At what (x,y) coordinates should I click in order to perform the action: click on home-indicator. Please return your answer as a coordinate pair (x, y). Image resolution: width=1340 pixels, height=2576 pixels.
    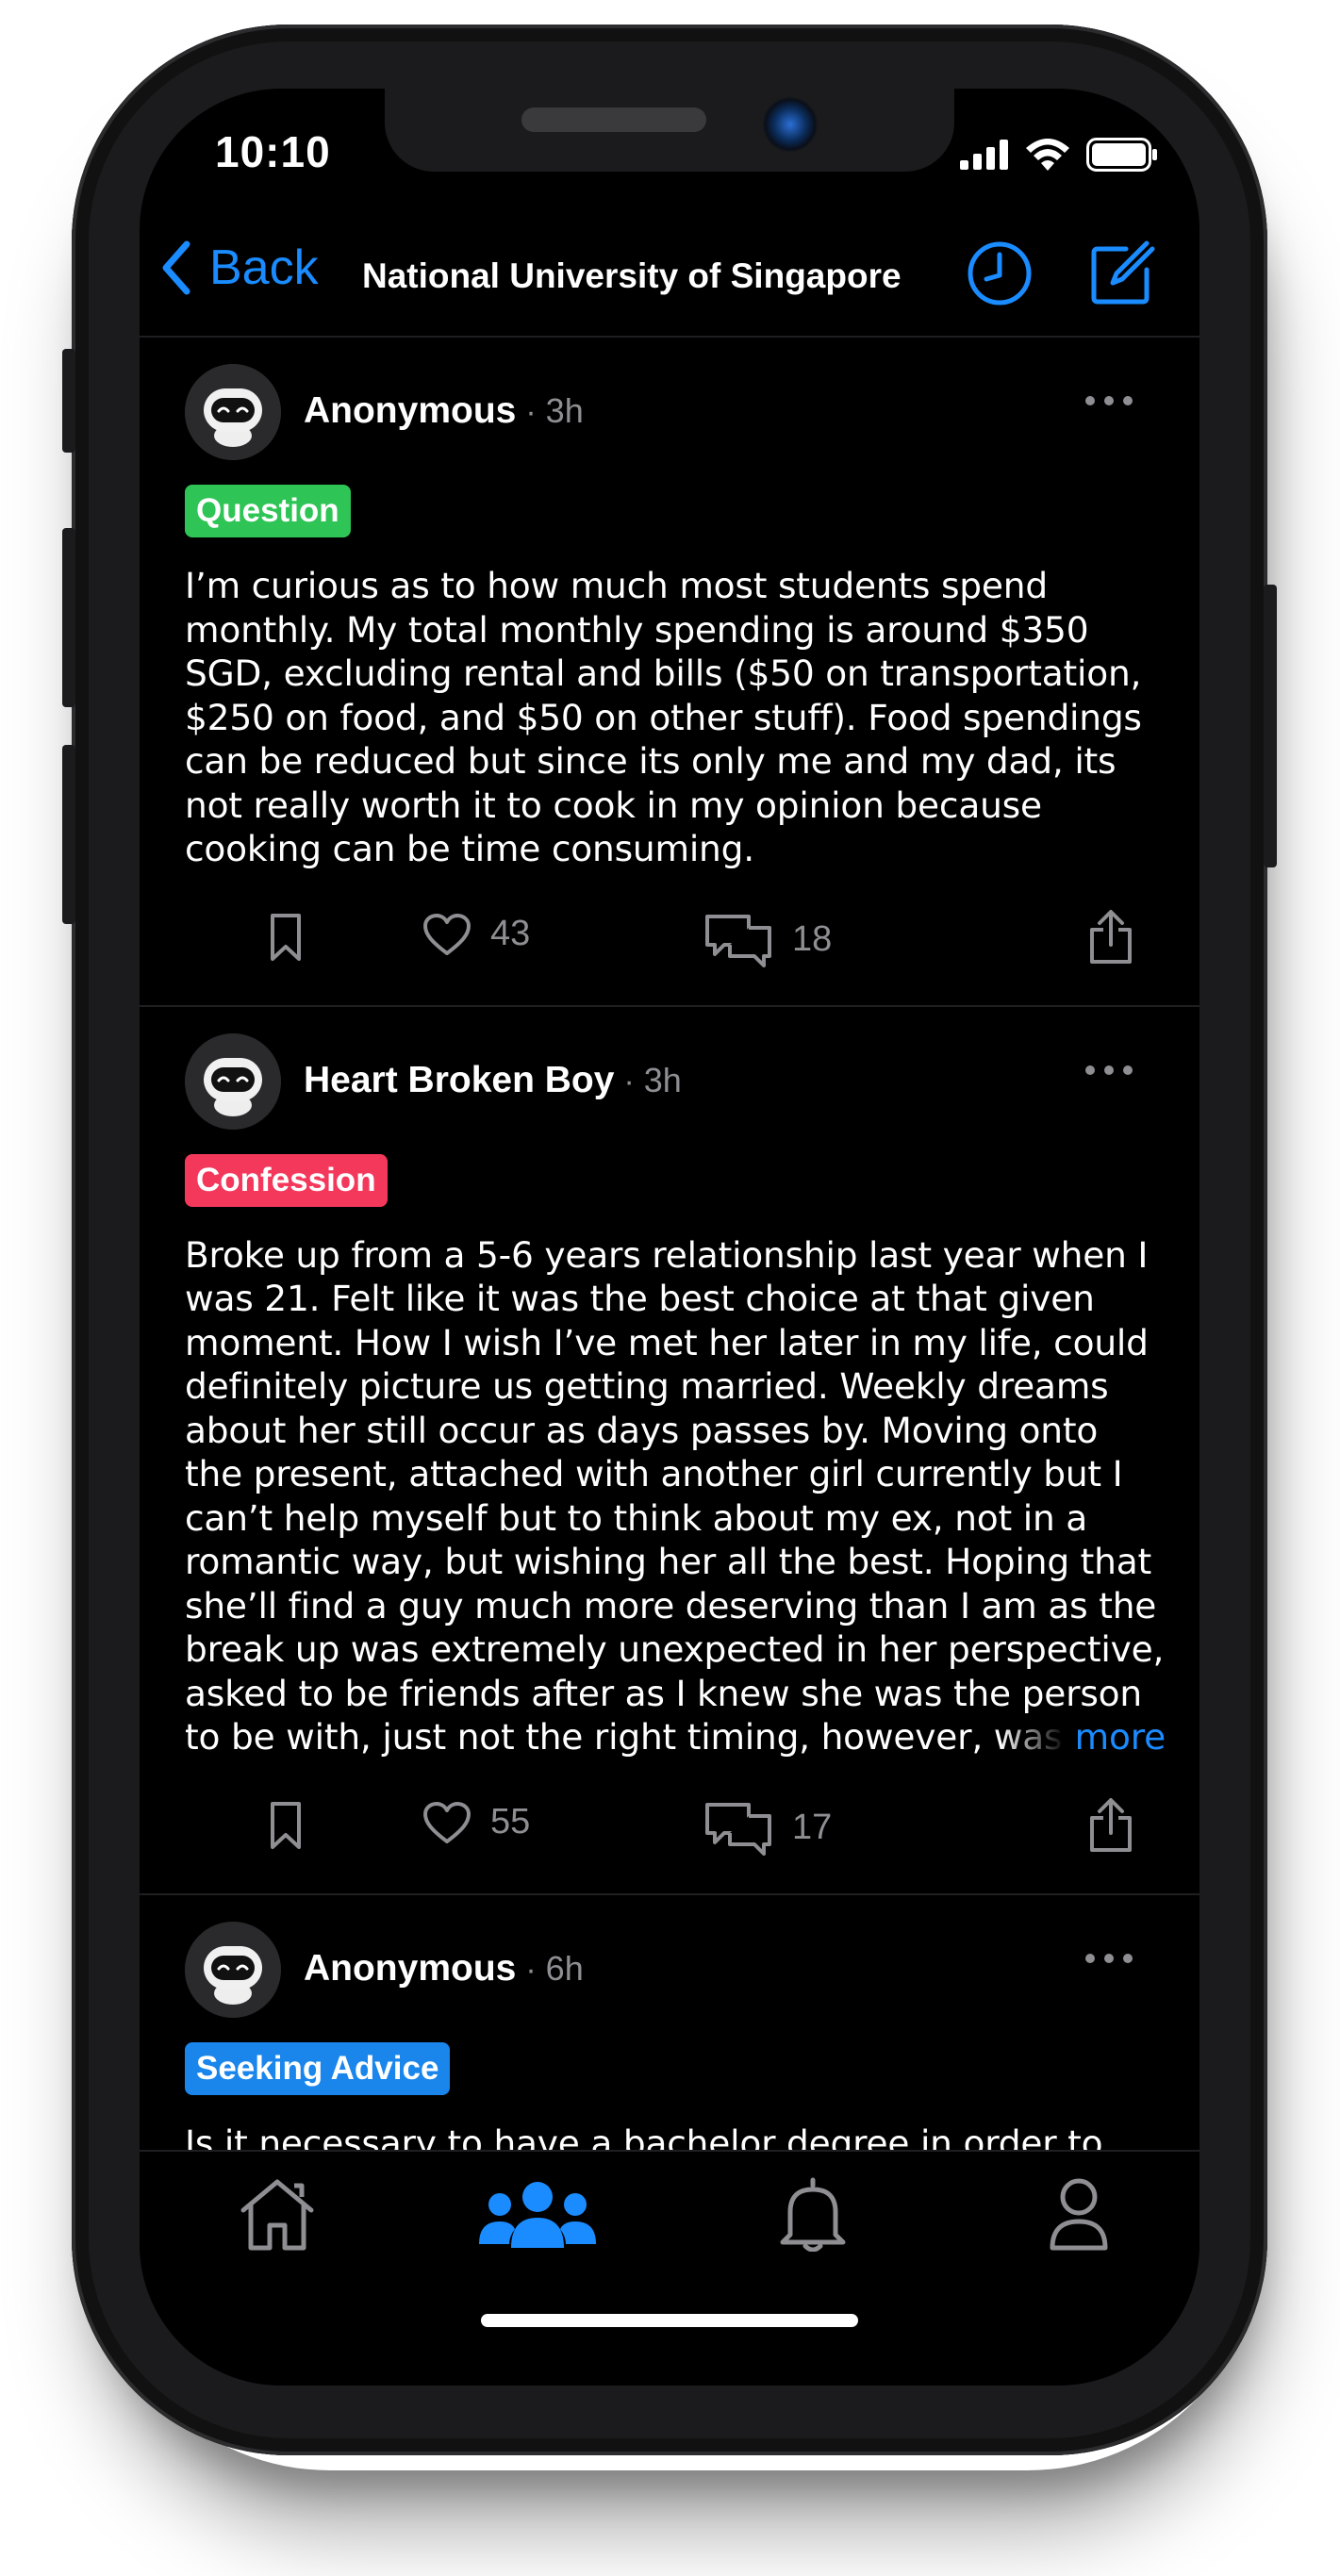
    Looking at the image, I should click on (669, 2320).